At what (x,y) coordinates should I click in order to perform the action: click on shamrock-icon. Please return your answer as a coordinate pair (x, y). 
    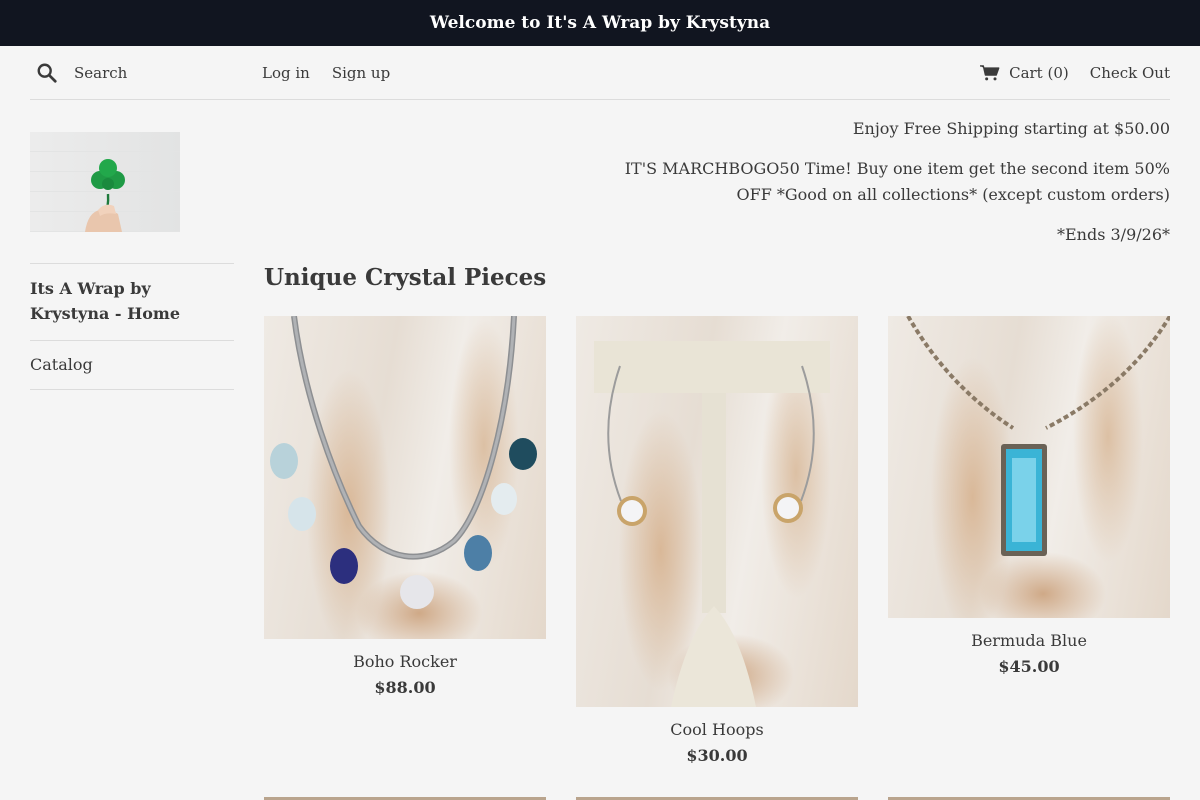
    Looking at the image, I should click on (105, 195).